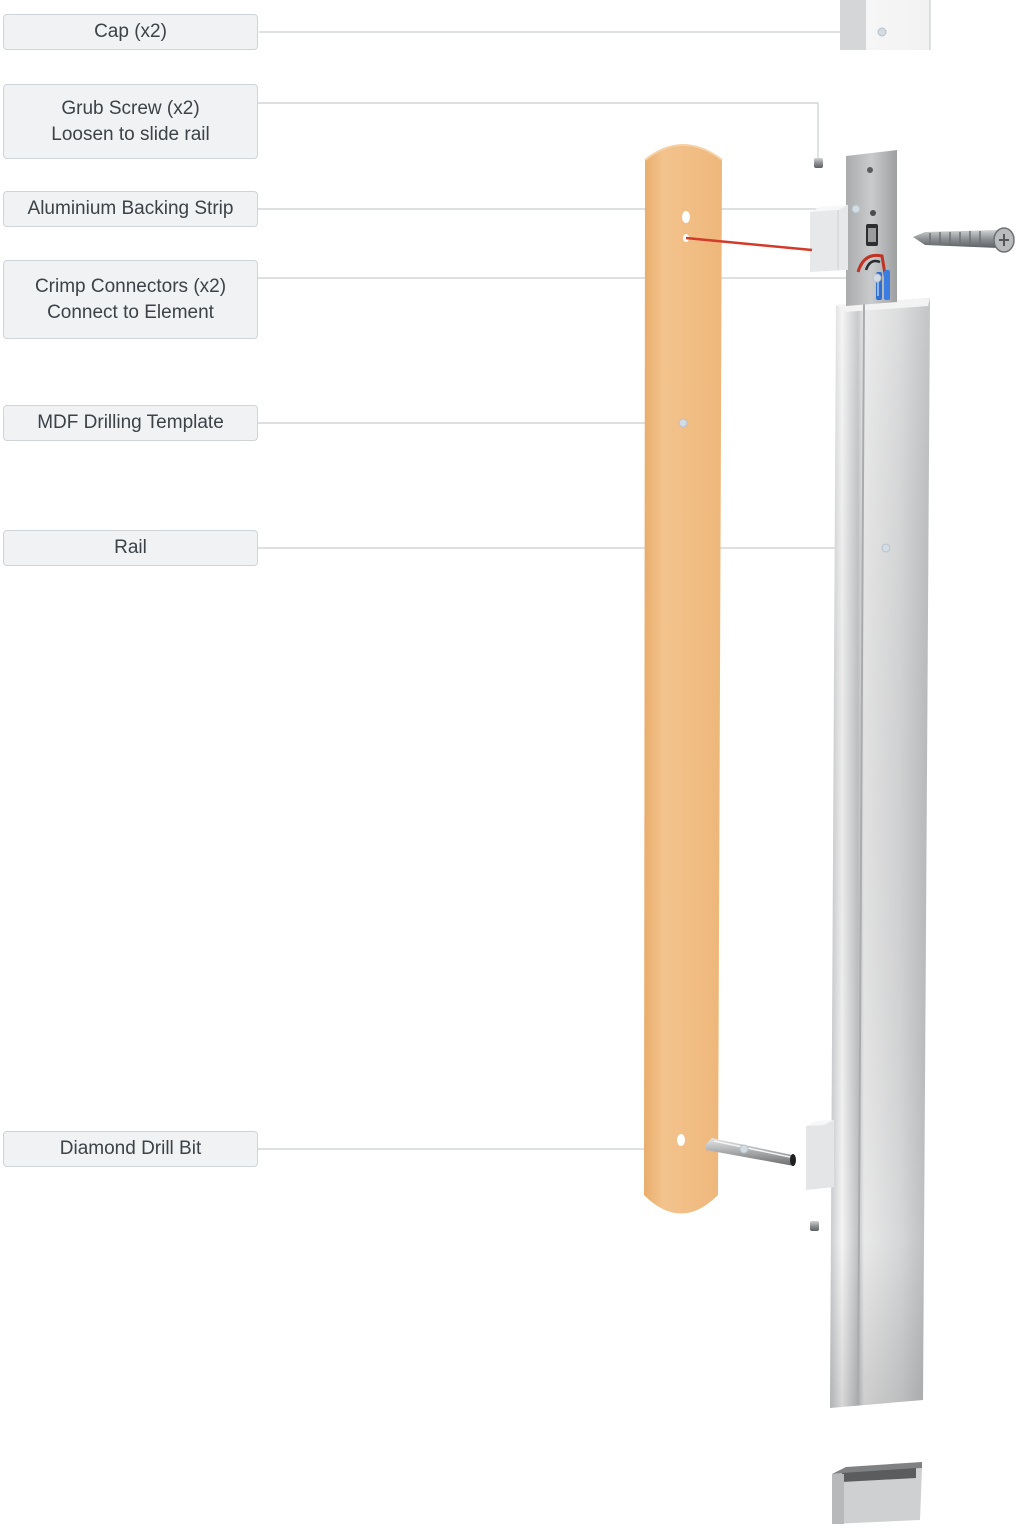  What do you see at coordinates (130, 121) in the screenshot?
I see `label-grub-screw: Grub Screw (x2) Loosen to slide rail` at bounding box center [130, 121].